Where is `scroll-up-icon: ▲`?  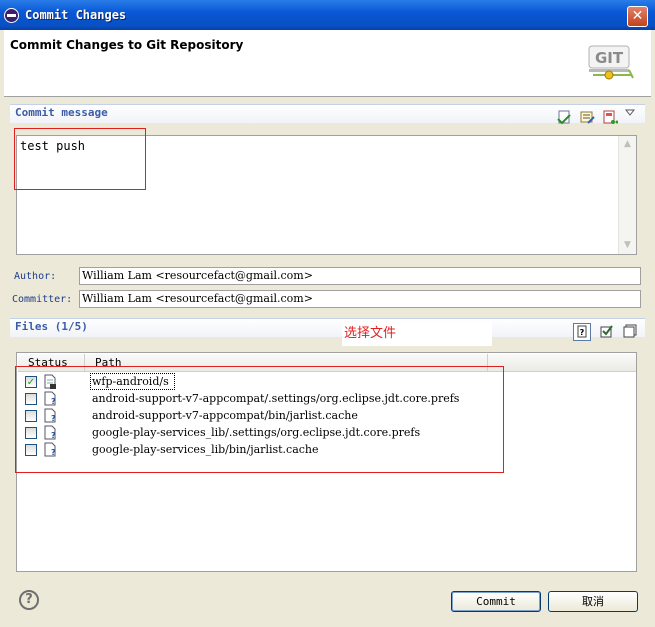 scroll-up-icon: ▲ is located at coordinates (627, 144).